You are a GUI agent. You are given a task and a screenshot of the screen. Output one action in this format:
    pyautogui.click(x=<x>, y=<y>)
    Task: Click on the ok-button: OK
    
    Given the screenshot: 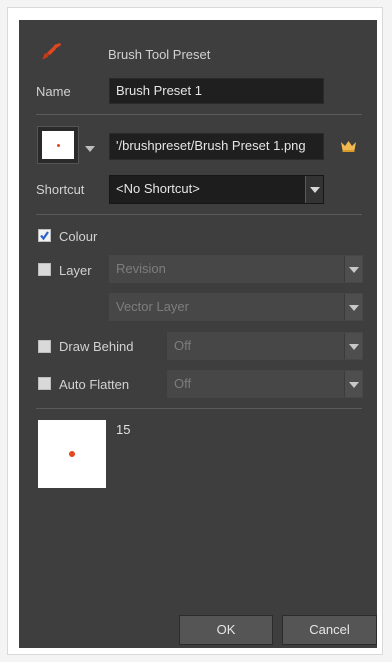 What is the action you would take?
    pyautogui.click(x=226, y=630)
    